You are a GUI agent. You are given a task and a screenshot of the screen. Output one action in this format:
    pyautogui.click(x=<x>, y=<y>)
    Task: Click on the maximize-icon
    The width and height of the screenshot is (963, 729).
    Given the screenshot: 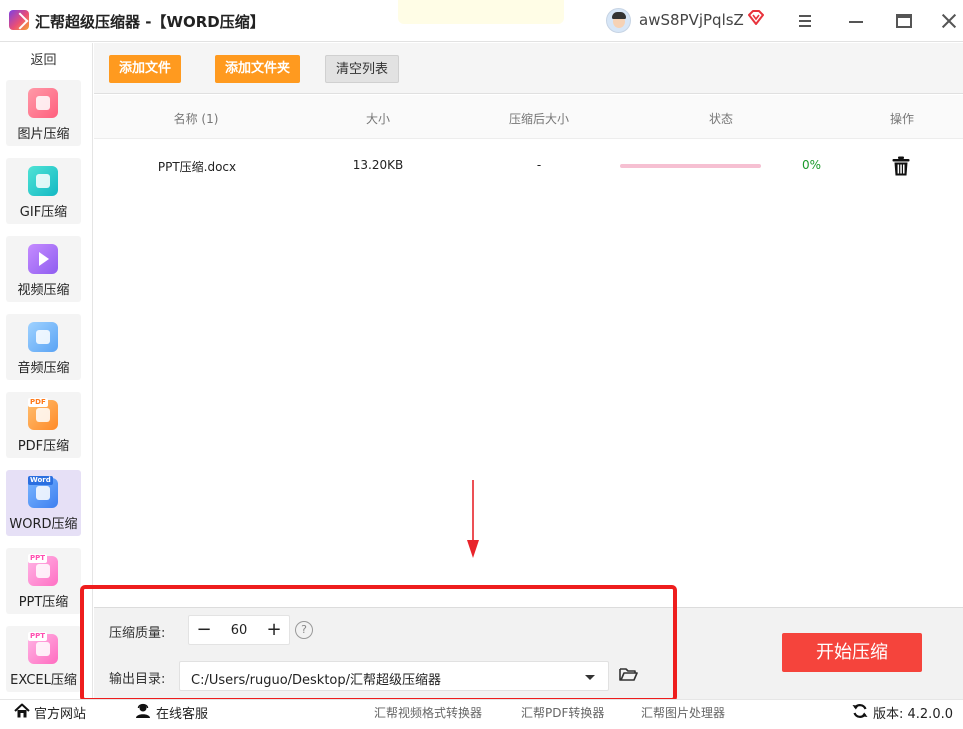 What is the action you would take?
    pyautogui.click(x=904, y=21)
    